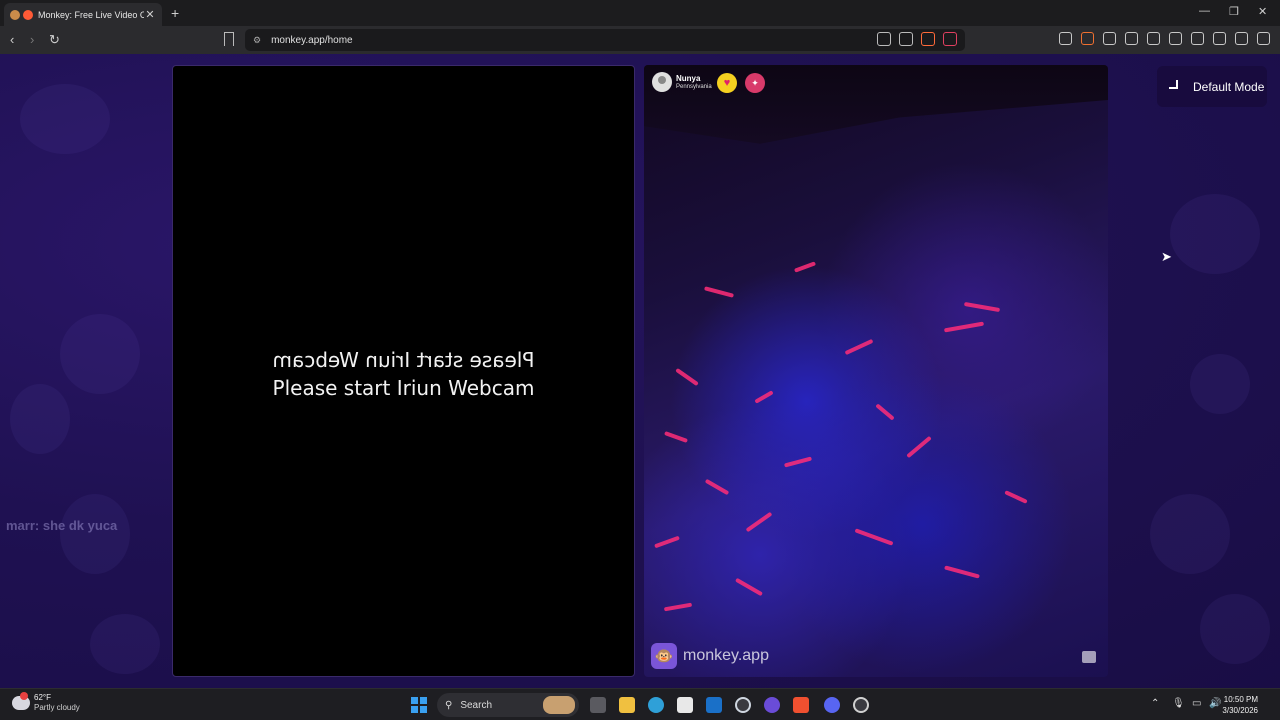 This screenshot has width=1280, height=720. What do you see at coordinates (640, 13) in the screenshot?
I see `browser-titlebar: Monkey: Free Live Video Chat ✕ + — ❐ ✕` at bounding box center [640, 13].